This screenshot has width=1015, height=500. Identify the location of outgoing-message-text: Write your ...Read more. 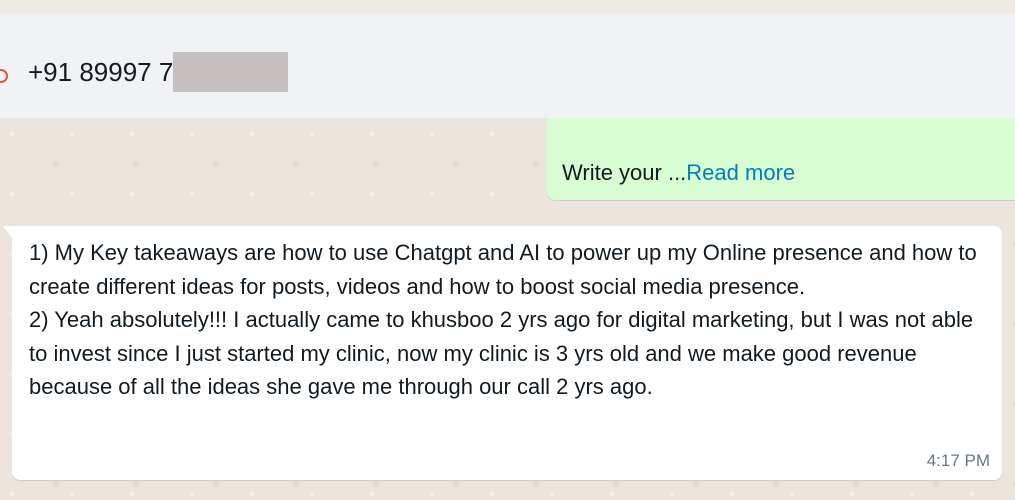
(678, 173).